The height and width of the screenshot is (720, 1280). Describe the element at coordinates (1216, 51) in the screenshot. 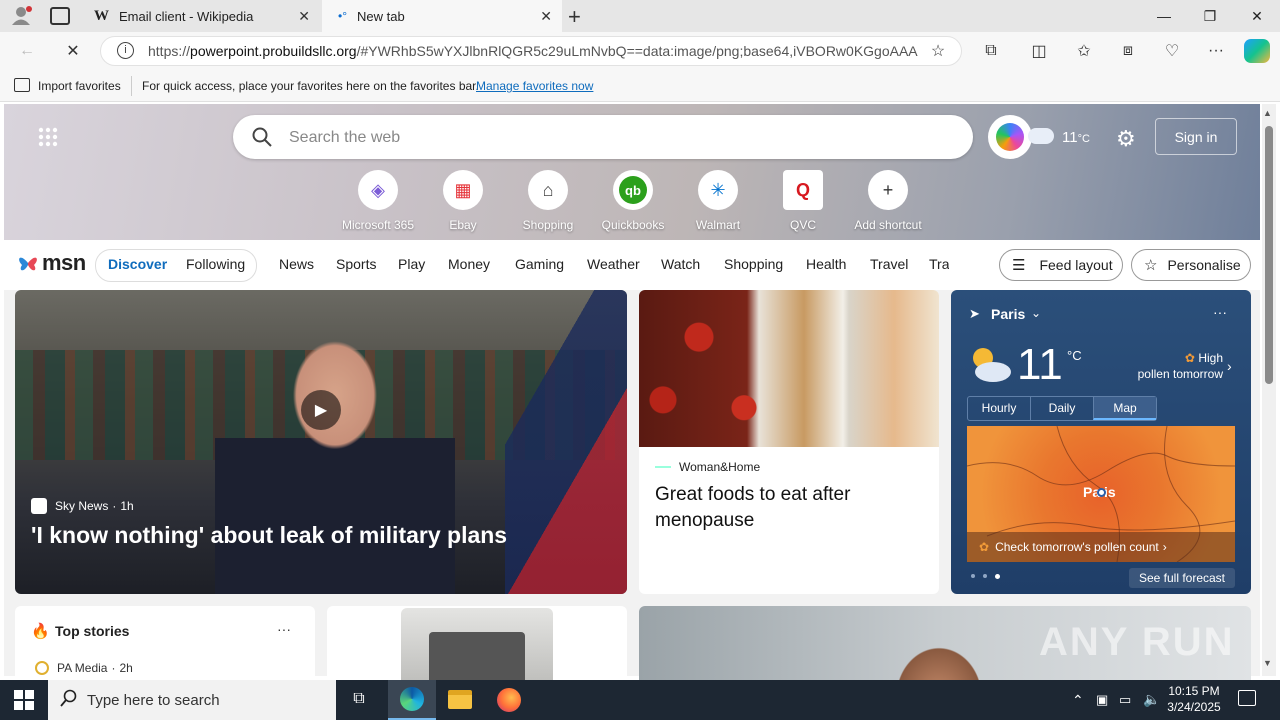

I see `more-menu-icon: ···` at that location.